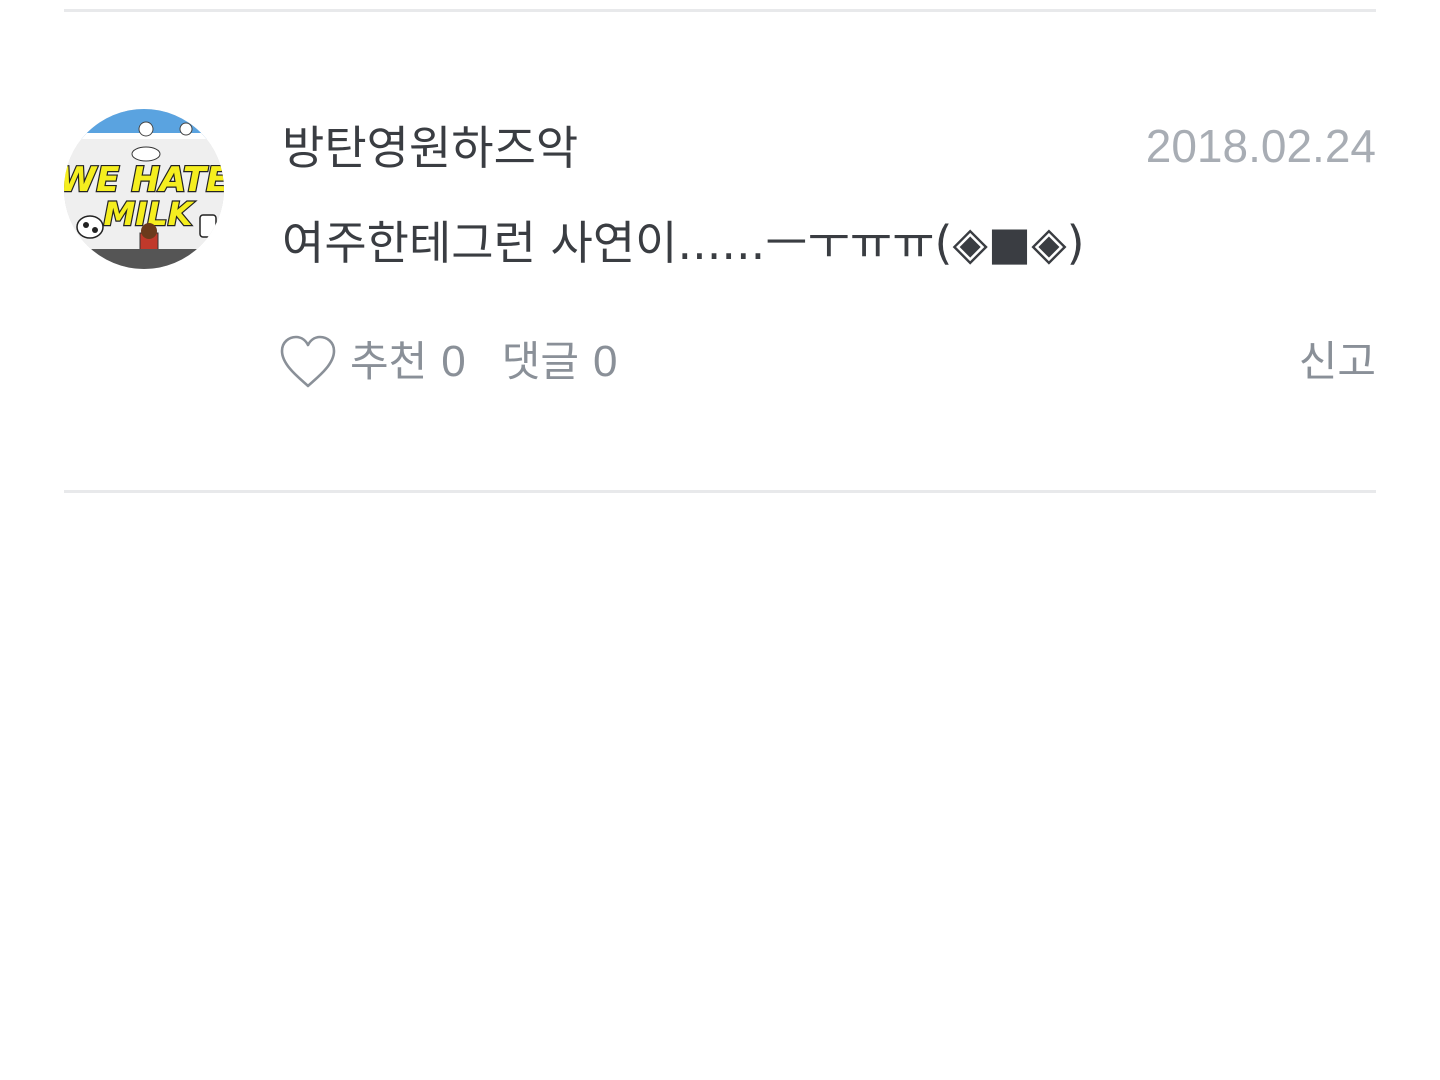 This screenshot has width=1440, height=1080. Describe the element at coordinates (144, 180) in the screenshot. I see `avatar-logo-line1: WE HATE` at that location.